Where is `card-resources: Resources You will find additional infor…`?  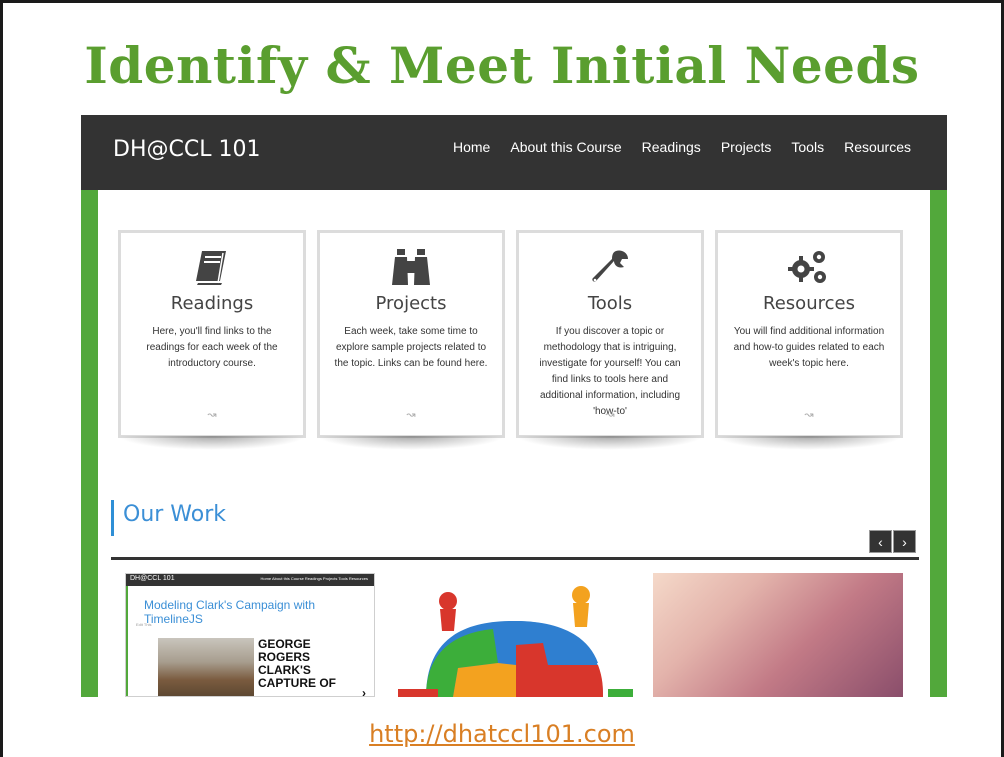
card-resources: Resources You will find additional infor… is located at coordinates (809, 334).